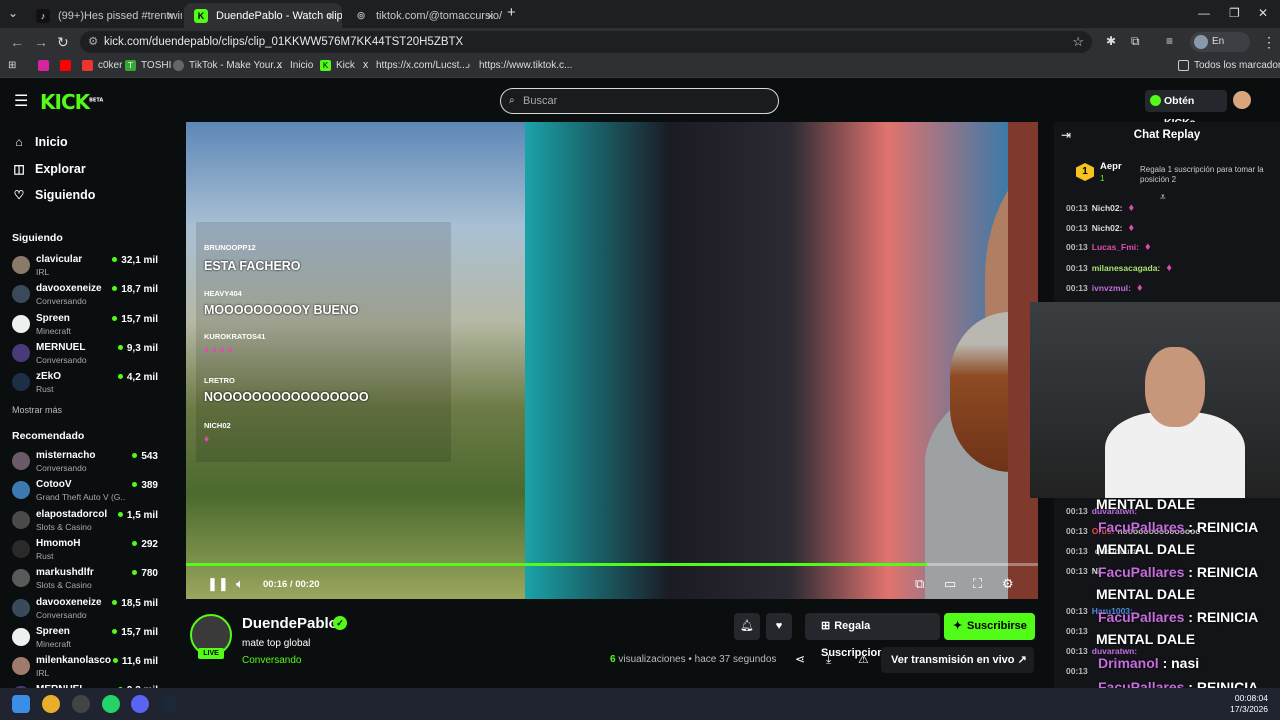  I want to click on back-icon: ←, so click(17, 42).